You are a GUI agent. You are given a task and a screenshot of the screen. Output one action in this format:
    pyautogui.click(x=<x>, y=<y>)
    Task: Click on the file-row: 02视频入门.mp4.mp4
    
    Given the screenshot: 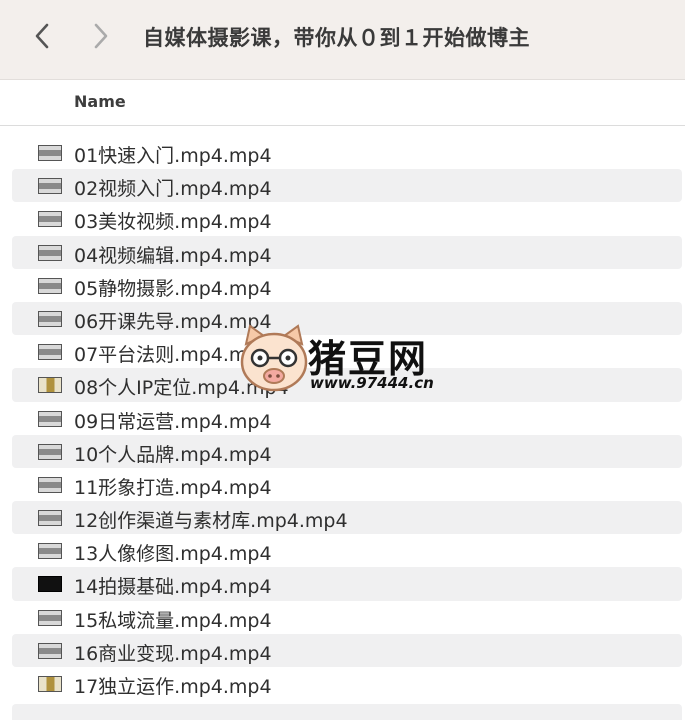 What is the action you would take?
    pyautogui.click(x=347, y=186)
    